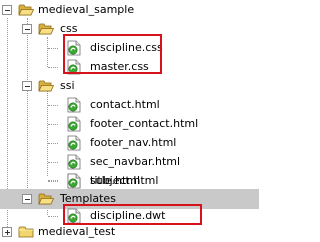 This screenshot has width=320, height=242. What do you see at coordinates (129, 232) in the screenshot?
I see `tree-item-medieval-test: medieval_test` at bounding box center [129, 232].